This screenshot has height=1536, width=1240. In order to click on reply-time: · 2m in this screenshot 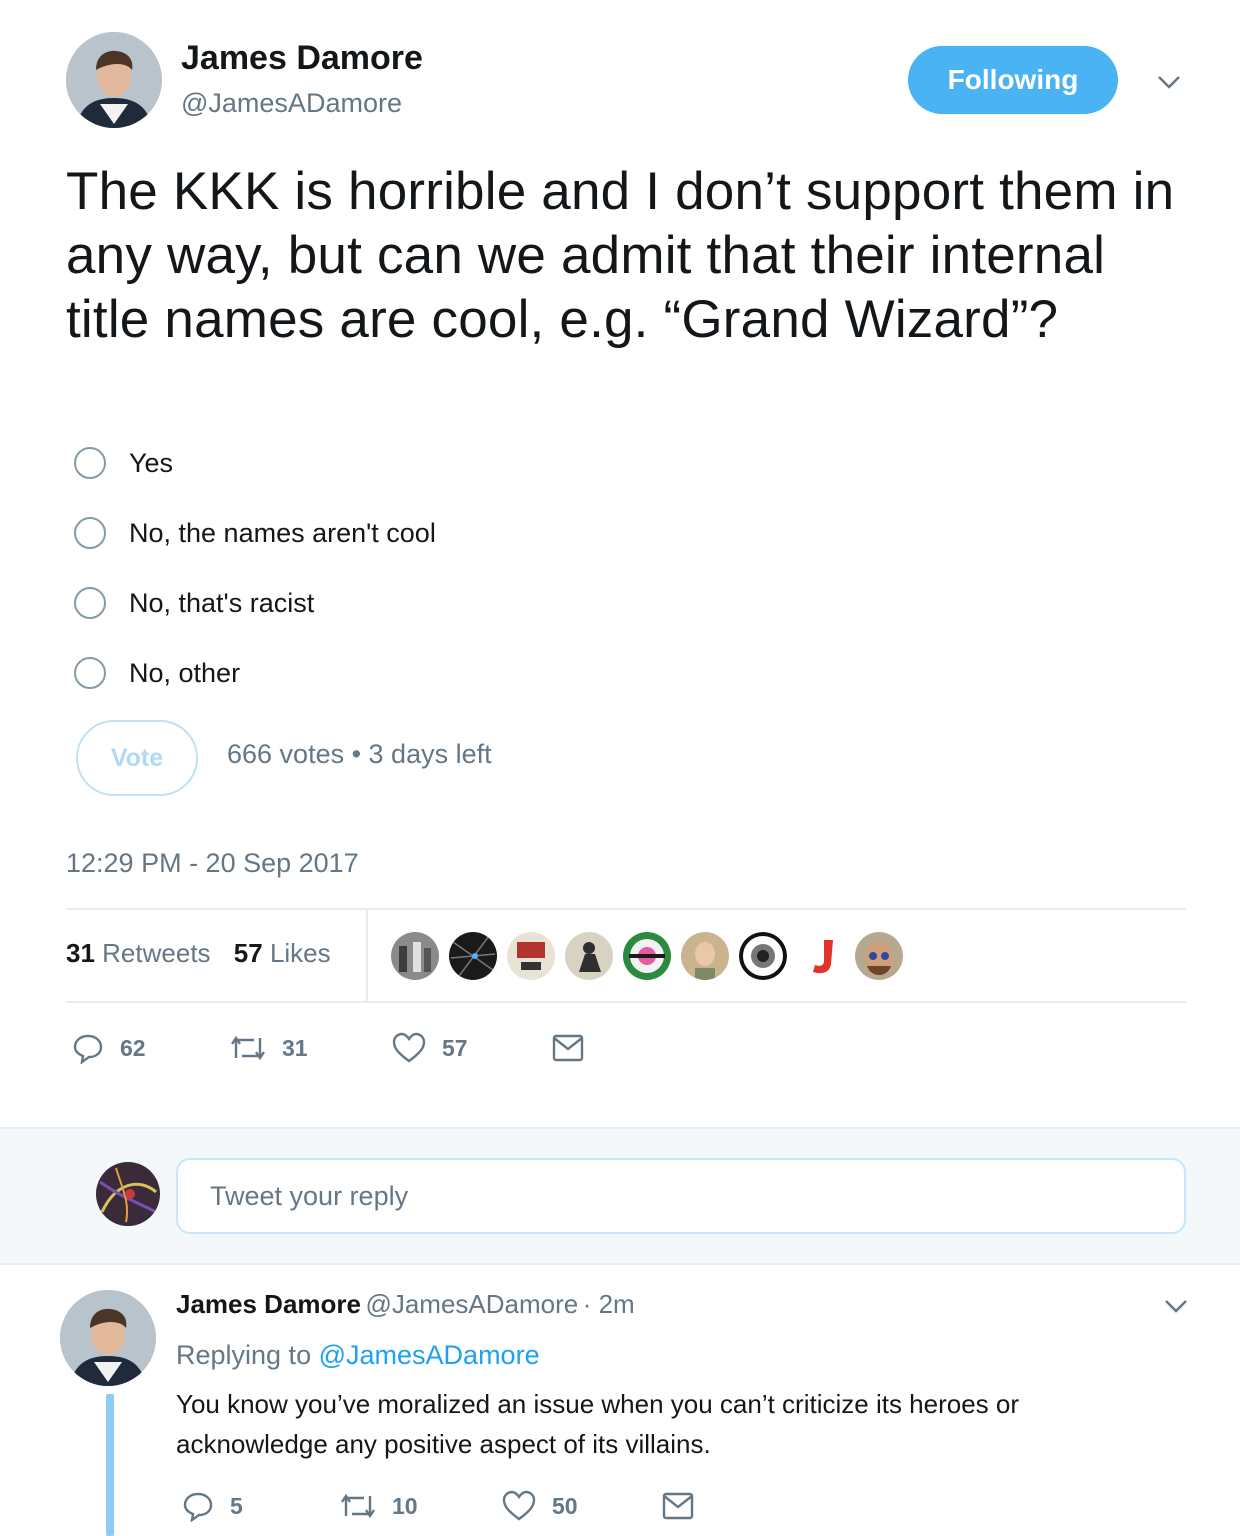, I will do `click(609, 1304)`.